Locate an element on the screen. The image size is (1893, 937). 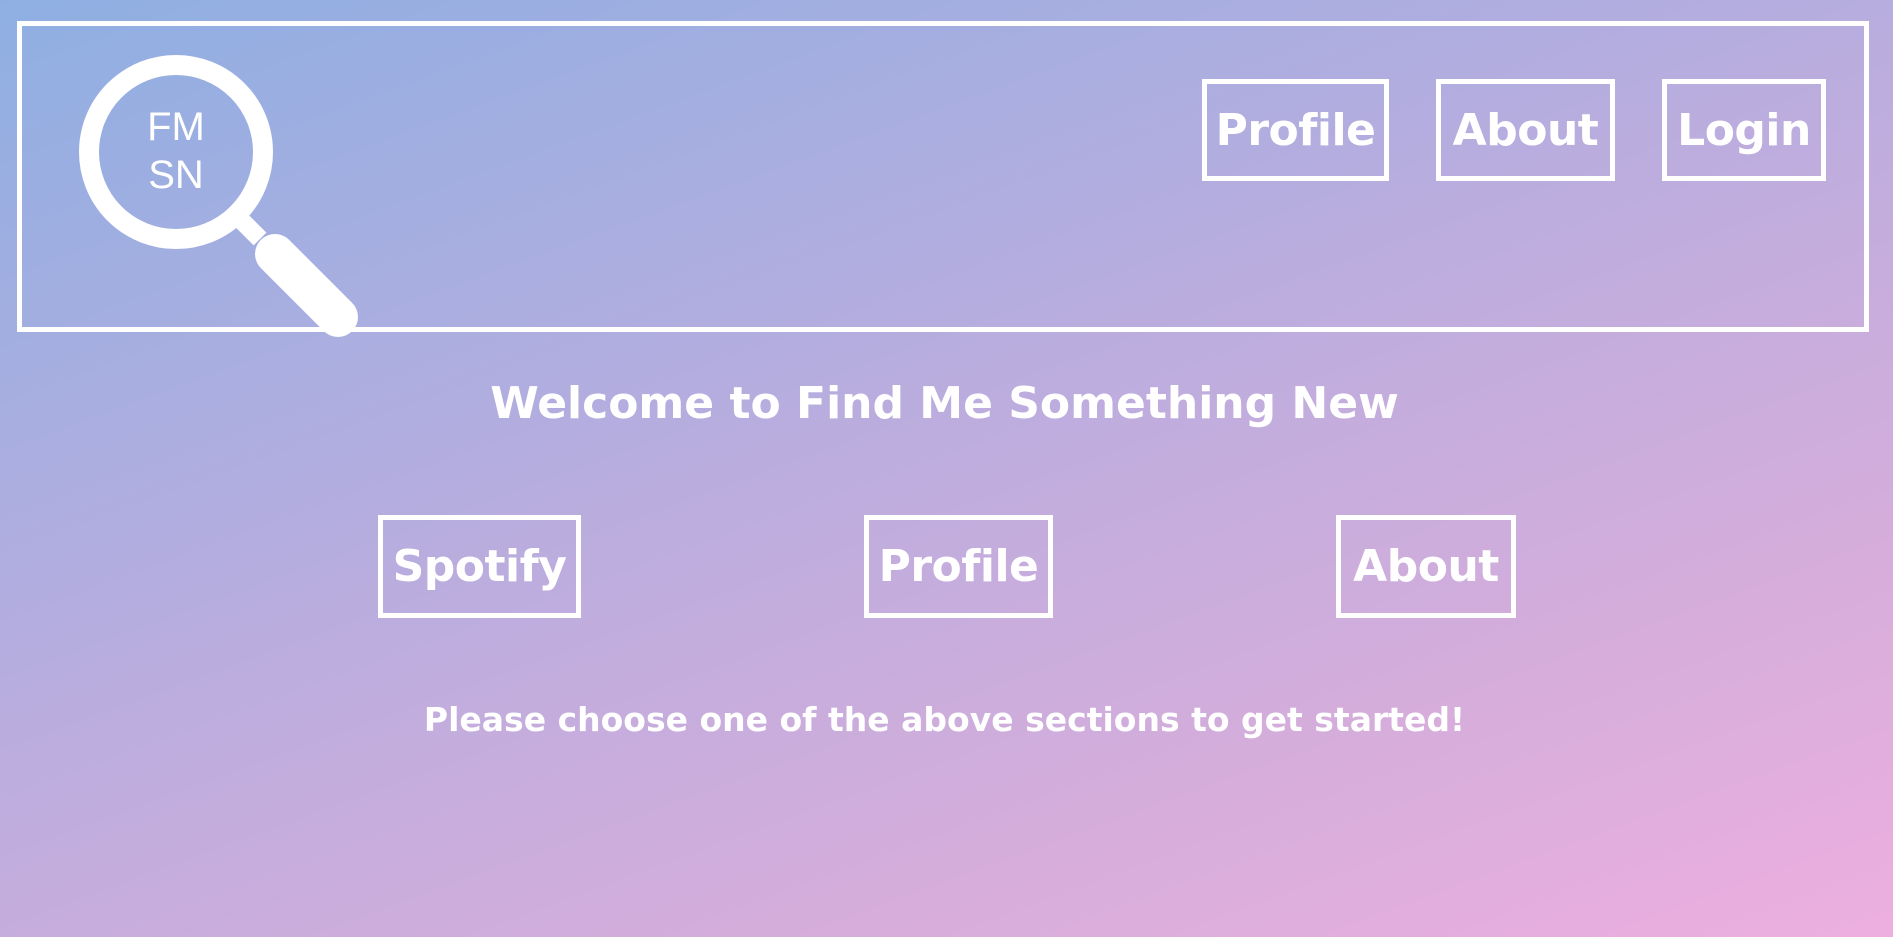
nav-profile-button: Profile is located at coordinates (1295, 130).